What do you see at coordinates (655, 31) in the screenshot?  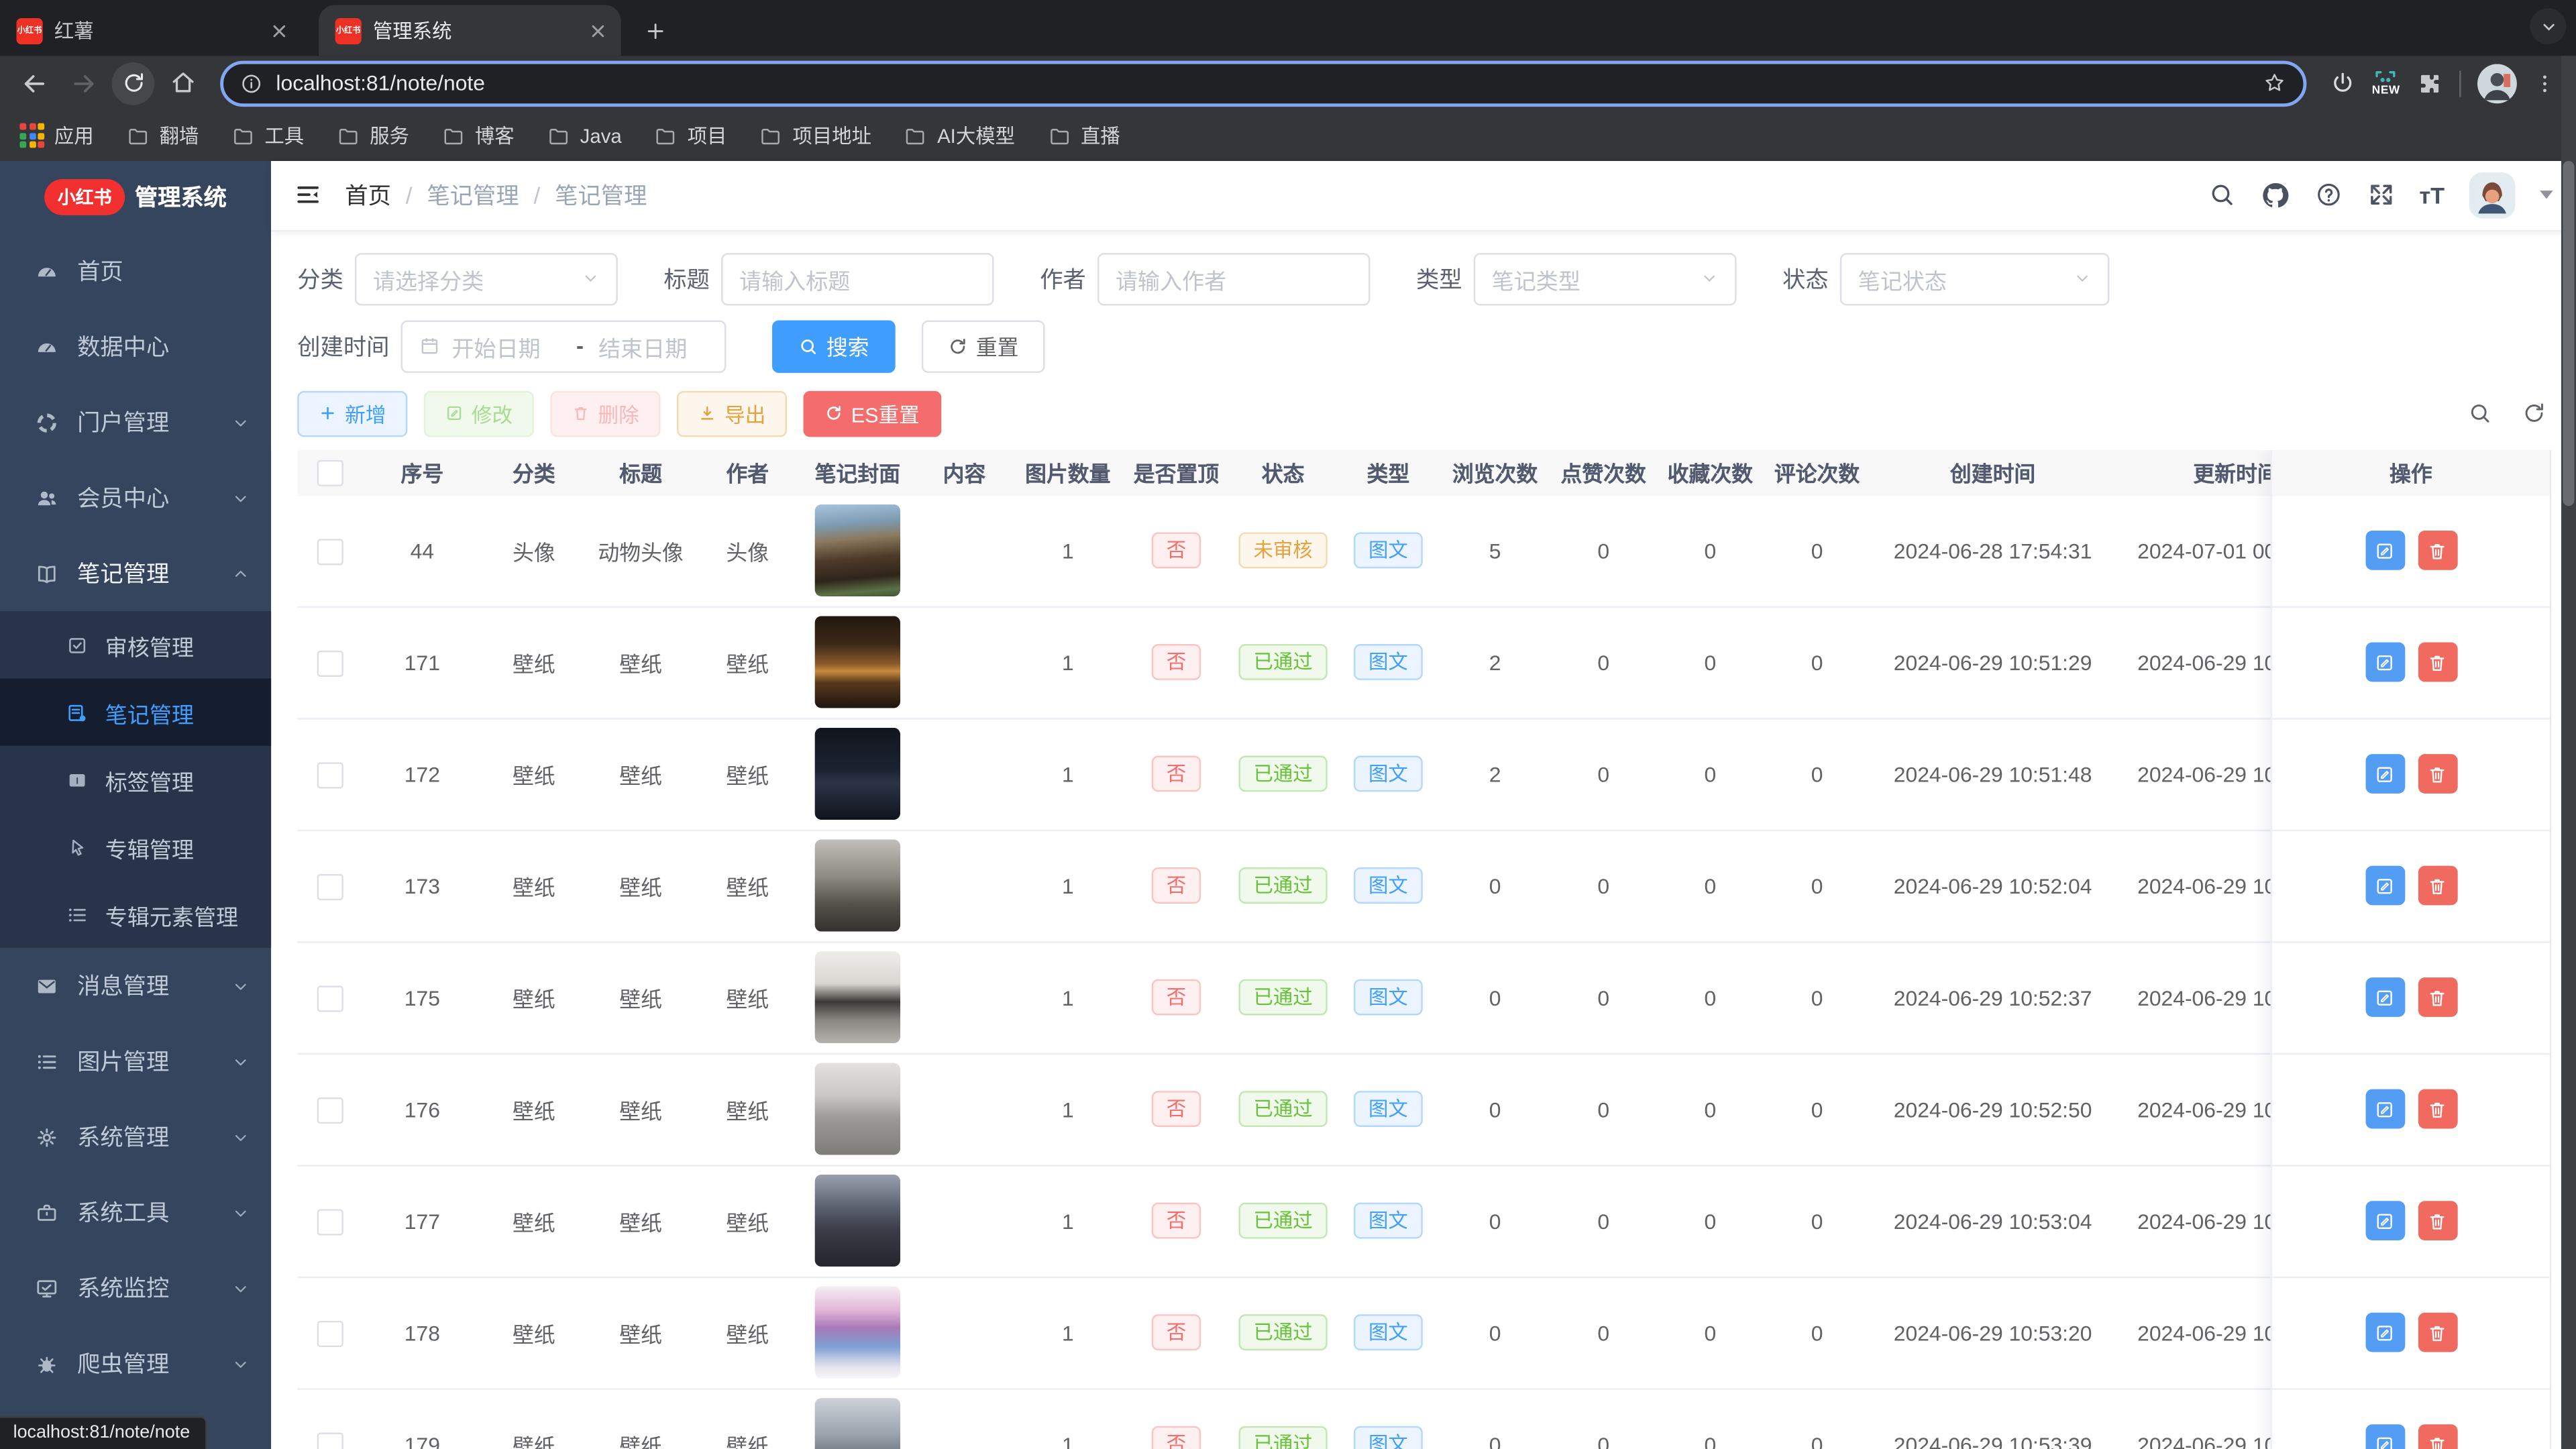 I see `new-tab-button` at bounding box center [655, 31].